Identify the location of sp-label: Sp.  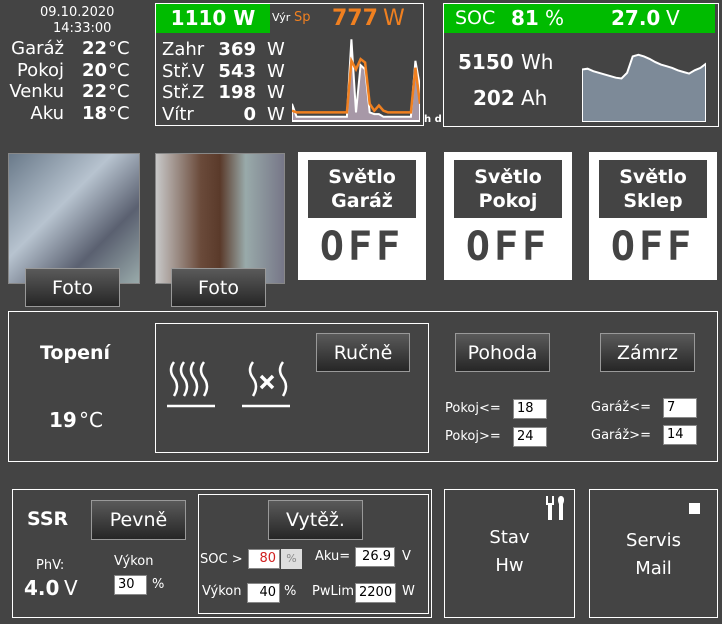
(302, 17).